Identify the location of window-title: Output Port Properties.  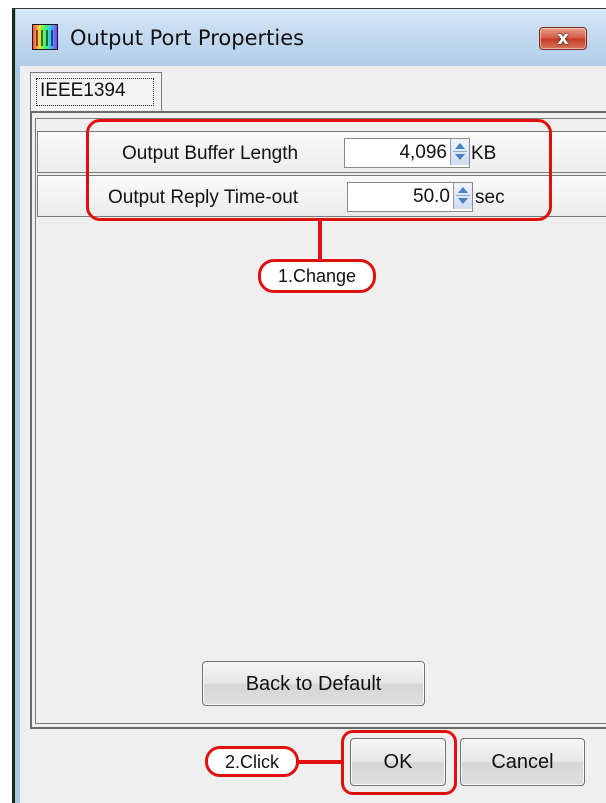
(187, 38).